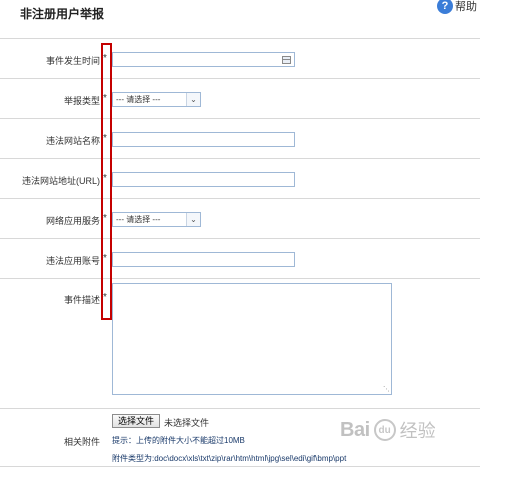 The image size is (505, 483). I want to click on site-name-label: 违法网站名称, so click(72, 141).